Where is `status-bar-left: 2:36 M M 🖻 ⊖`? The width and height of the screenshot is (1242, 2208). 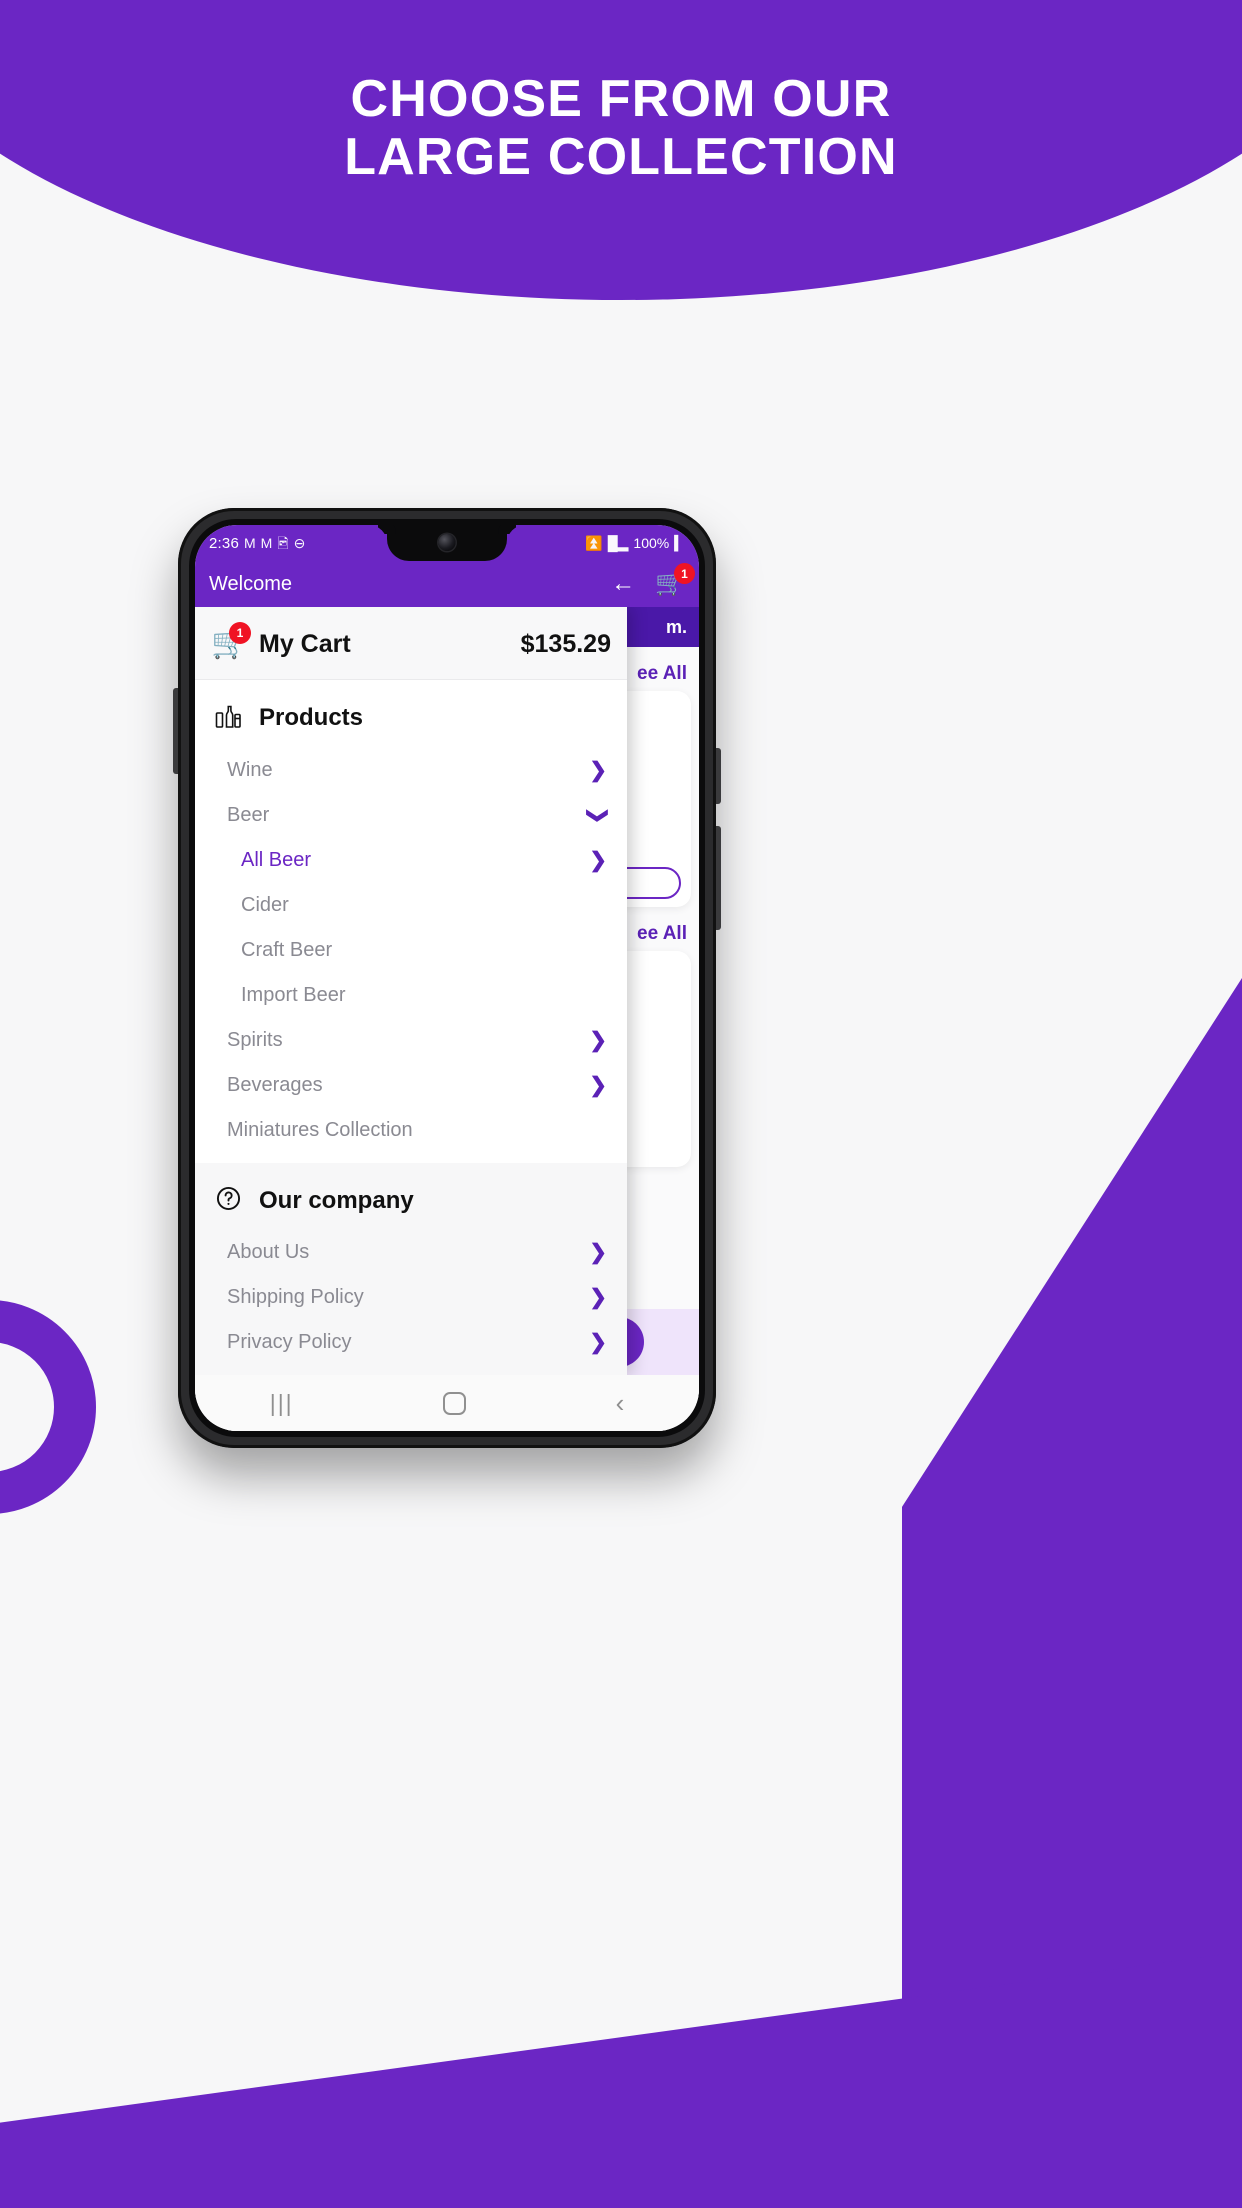 status-bar-left: 2:36 M M 🖻 ⊖ is located at coordinates (257, 543).